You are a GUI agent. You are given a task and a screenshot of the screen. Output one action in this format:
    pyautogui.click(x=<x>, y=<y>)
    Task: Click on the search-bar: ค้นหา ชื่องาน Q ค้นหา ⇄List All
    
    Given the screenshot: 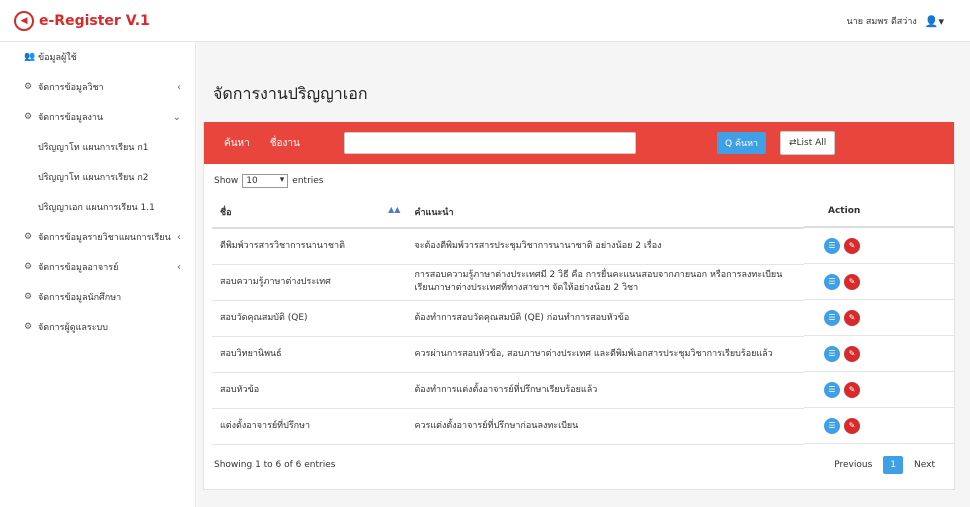 What is the action you would take?
    pyautogui.click(x=579, y=143)
    